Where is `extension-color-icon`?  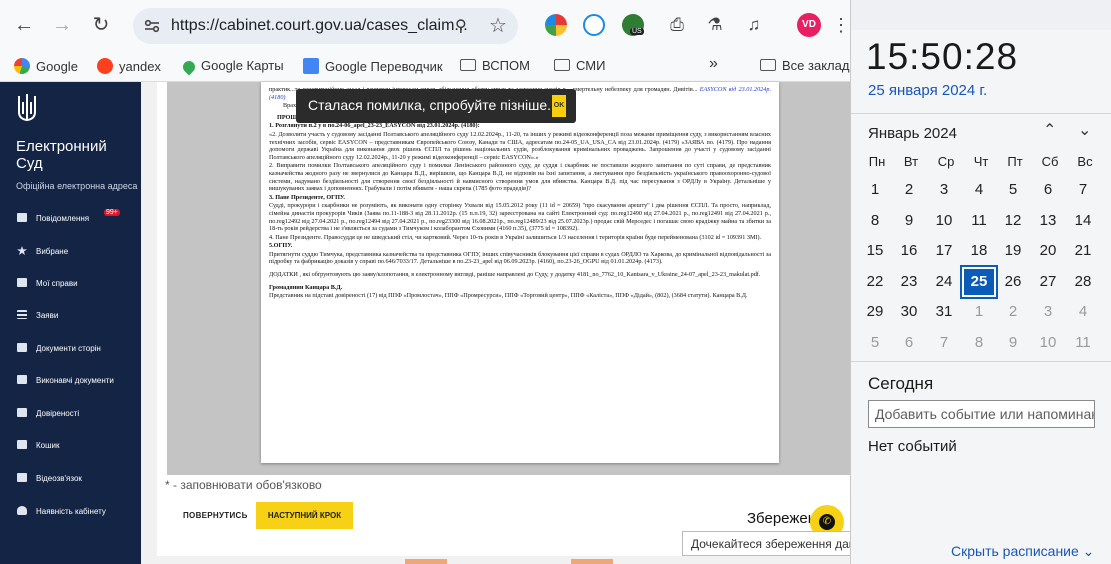
extension-color-icon is located at coordinates (556, 25).